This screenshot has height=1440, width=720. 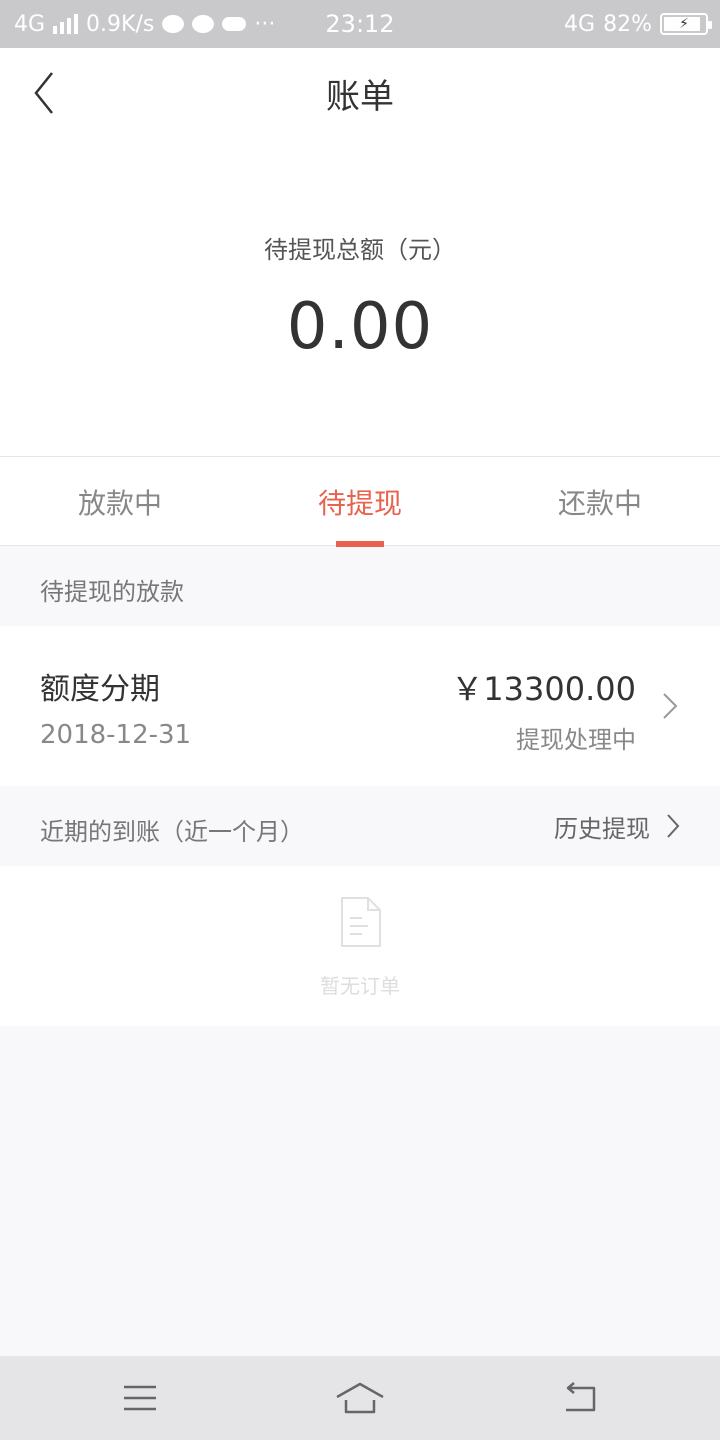 What do you see at coordinates (172, 832) in the screenshot?
I see `recent-section-label: 近期的到账（近一个月）` at bounding box center [172, 832].